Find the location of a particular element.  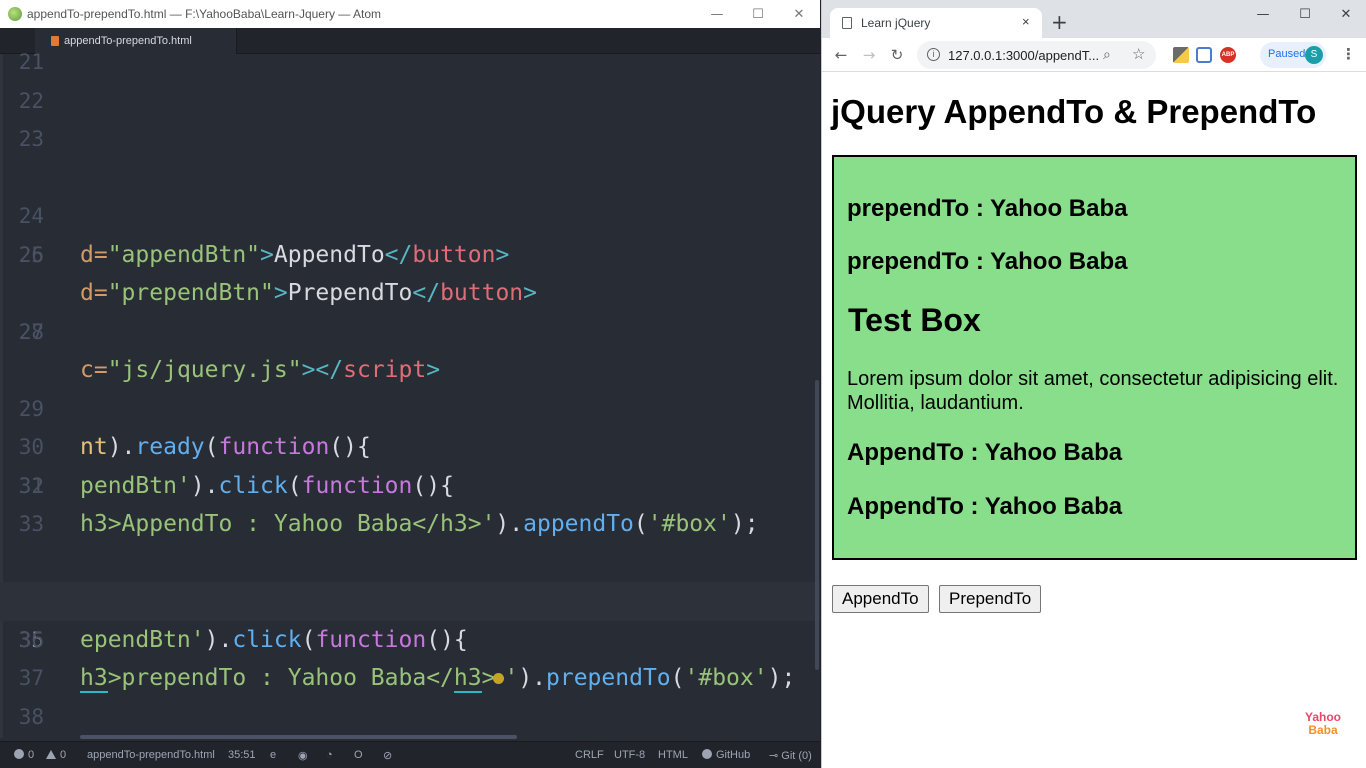

git-commit-icon: ⊸ is located at coordinates (775, 756).